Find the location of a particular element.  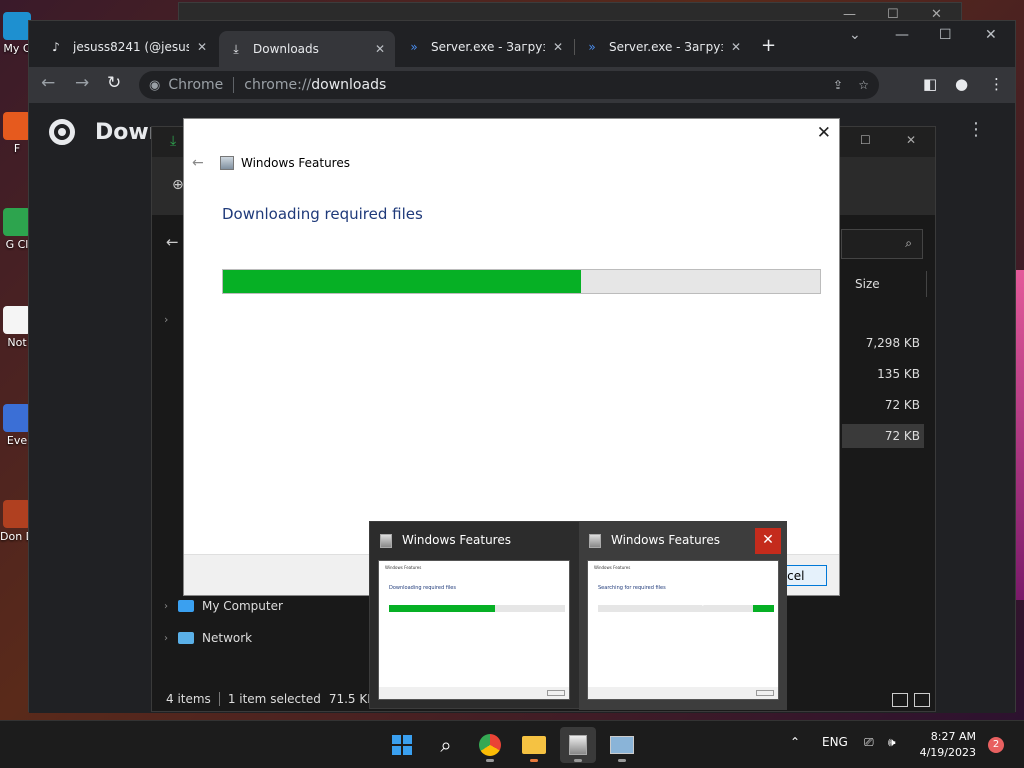

start-button is located at coordinates (402, 745).